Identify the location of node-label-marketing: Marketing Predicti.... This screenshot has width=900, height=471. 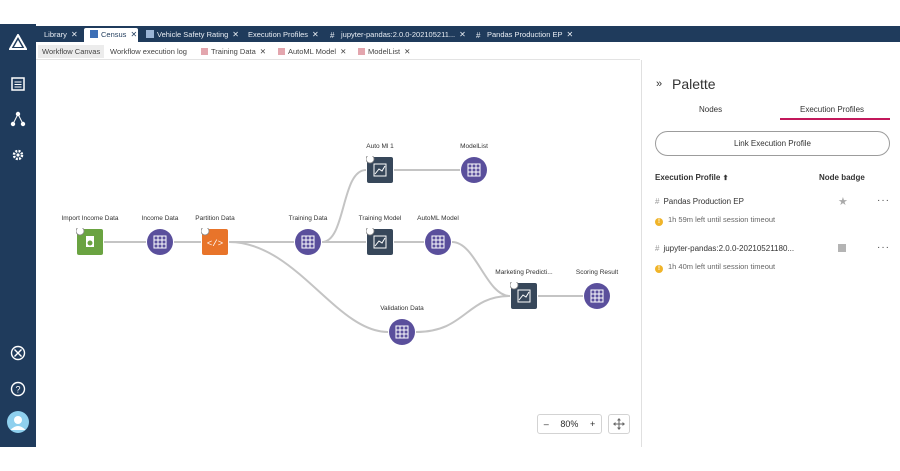
(524, 272).